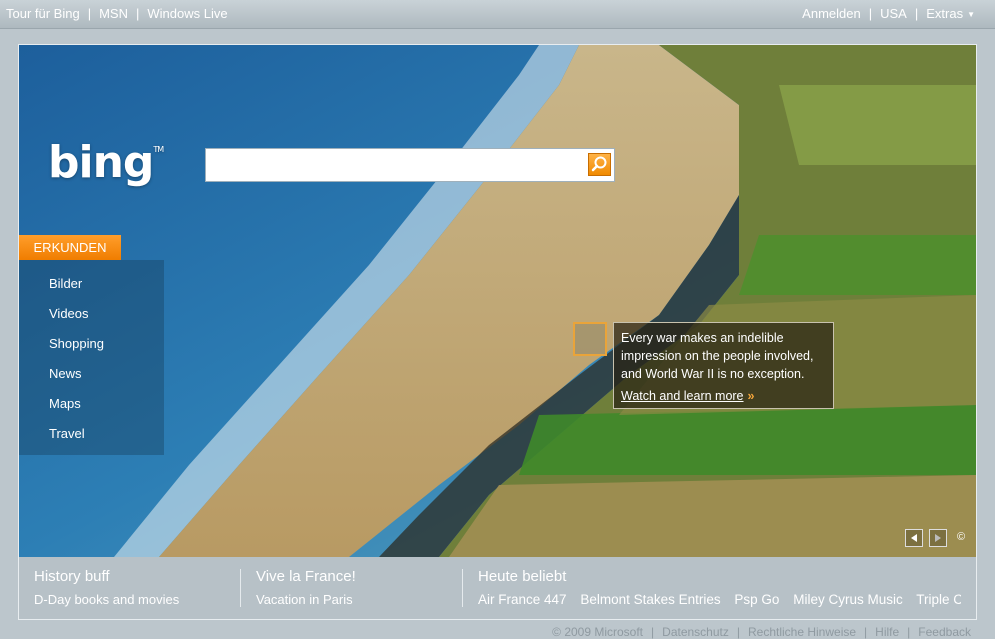 This screenshot has height=639, width=995. What do you see at coordinates (101, 162) in the screenshot?
I see `logo-text: bing` at bounding box center [101, 162].